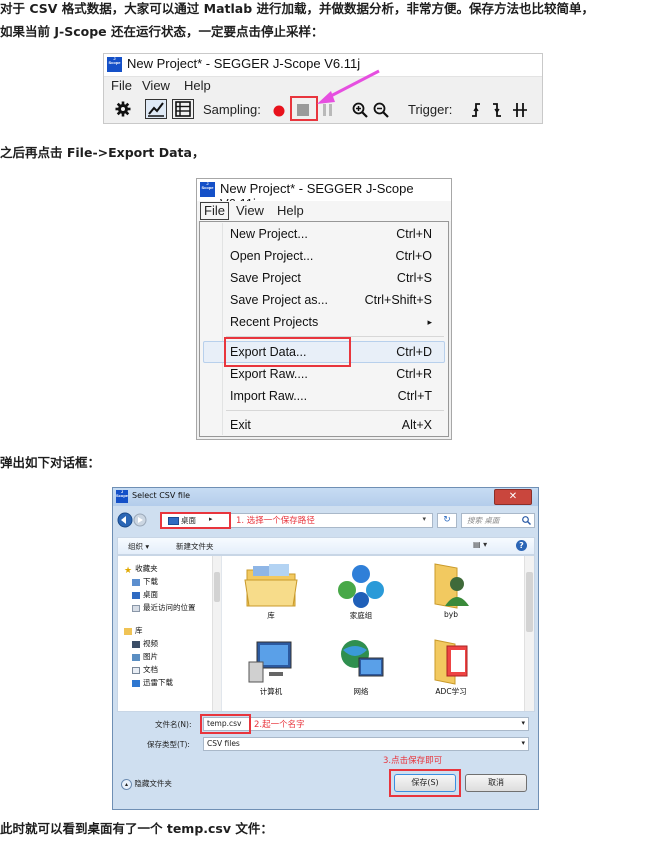 This screenshot has height=846, width=655. I want to click on sampling-label: Sampling:, so click(232, 109).